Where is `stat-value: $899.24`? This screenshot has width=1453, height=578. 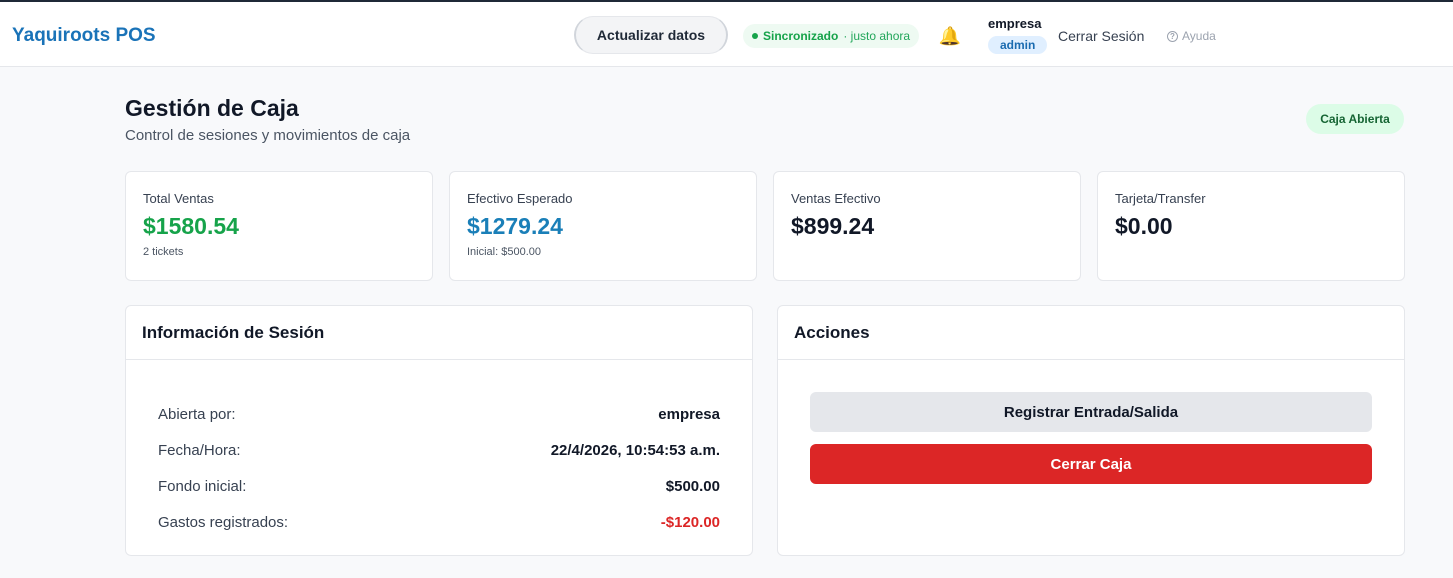
stat-value: $899.24 is located at coordinates (833, 226).